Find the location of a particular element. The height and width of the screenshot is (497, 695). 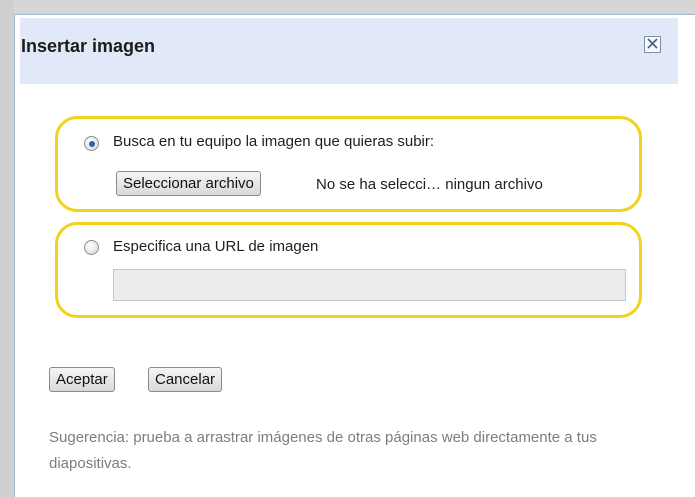

dialog-title: Insertar imagen is located at coordinates (88, 46).